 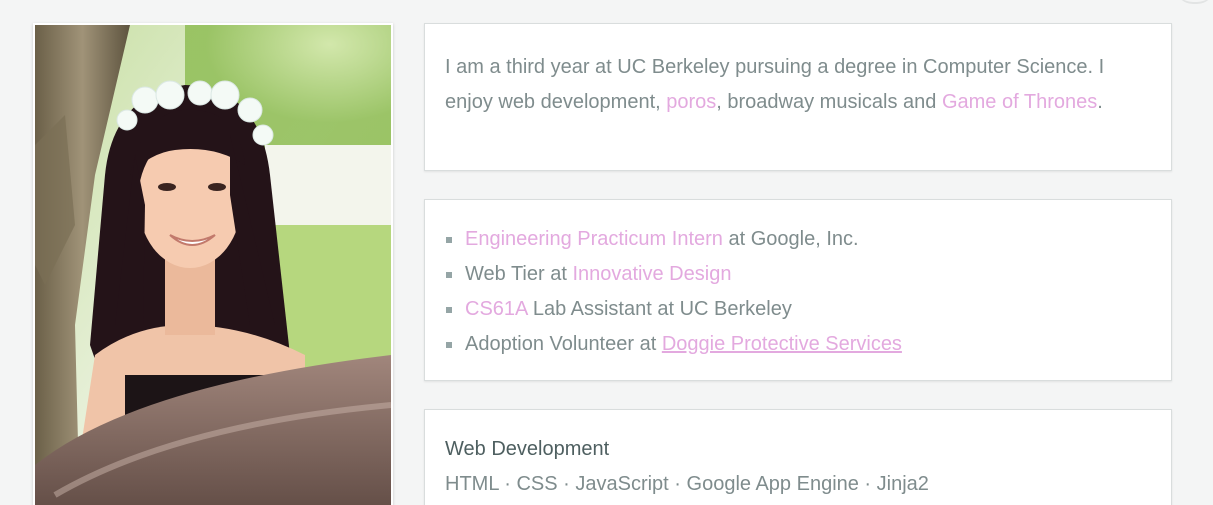 I want to click on innovative-design-link: Innovative Design, so click(x=651, y=274).